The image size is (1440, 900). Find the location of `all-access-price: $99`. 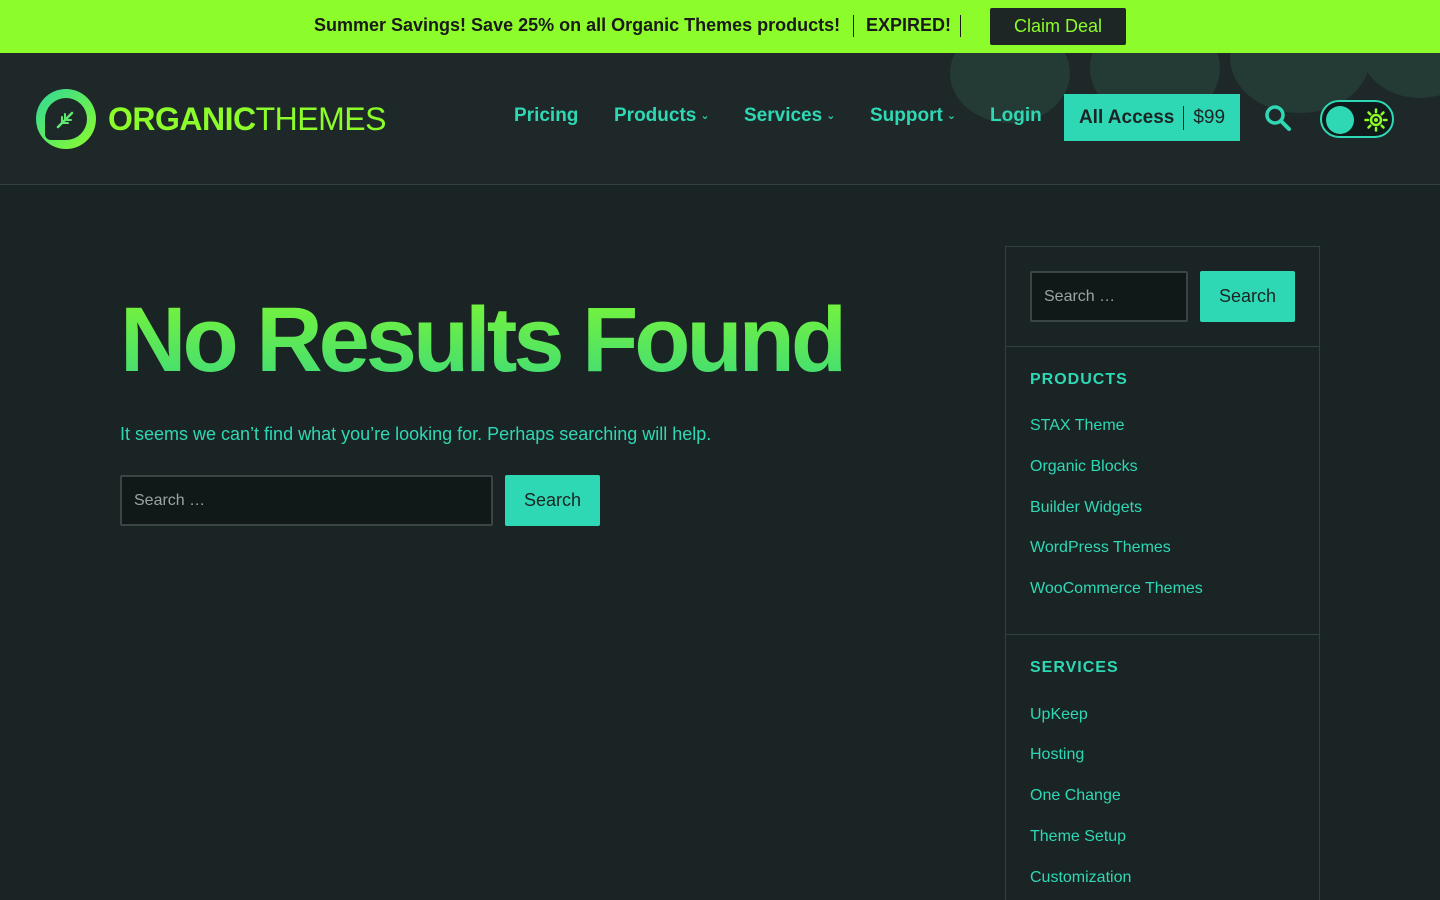

all-access-price: $99 is located at coordinates (1209, 117).